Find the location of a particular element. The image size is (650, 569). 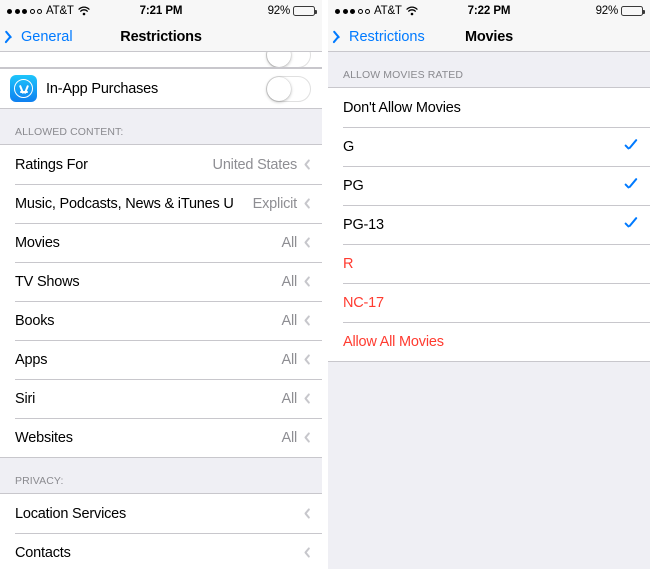

row-label: Movies is located at coordinates (37, 242).